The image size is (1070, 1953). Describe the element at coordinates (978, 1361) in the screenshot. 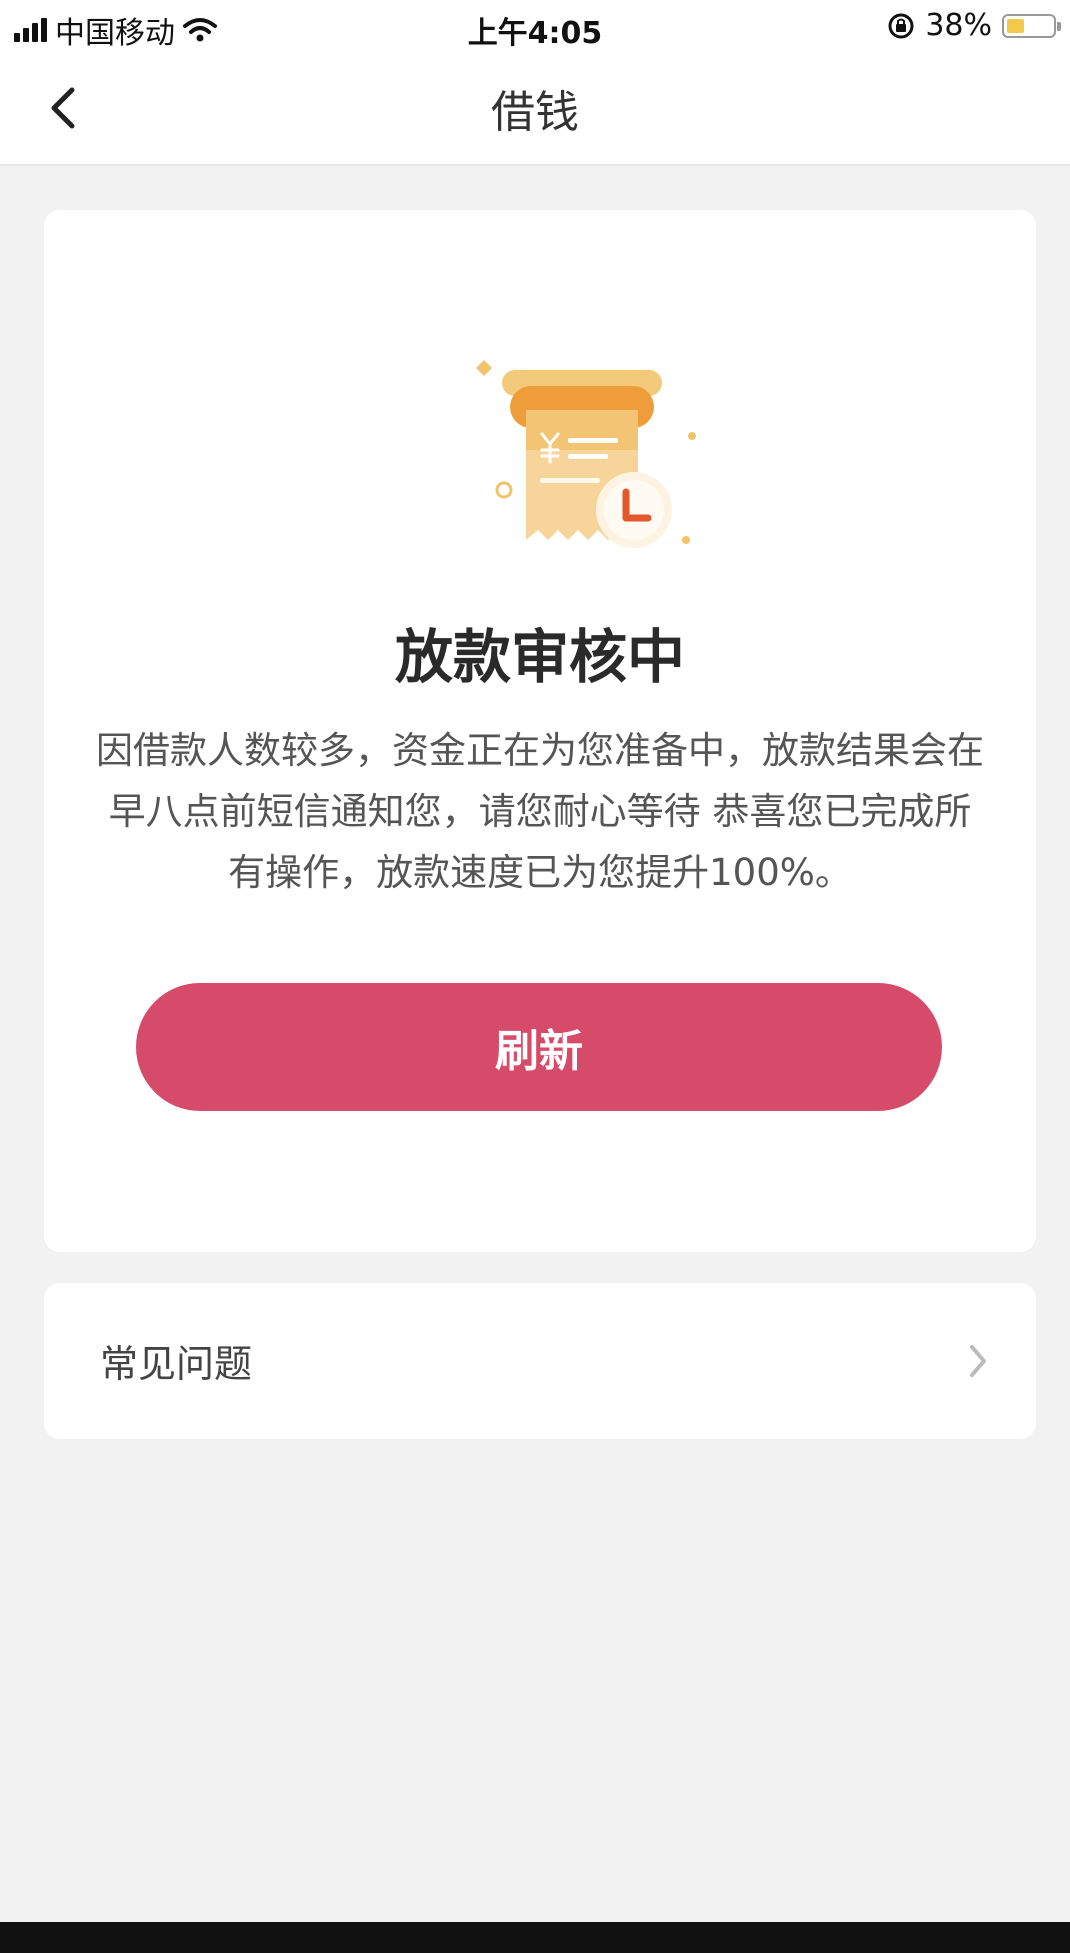

I see `chevron-right-icon` at that location.